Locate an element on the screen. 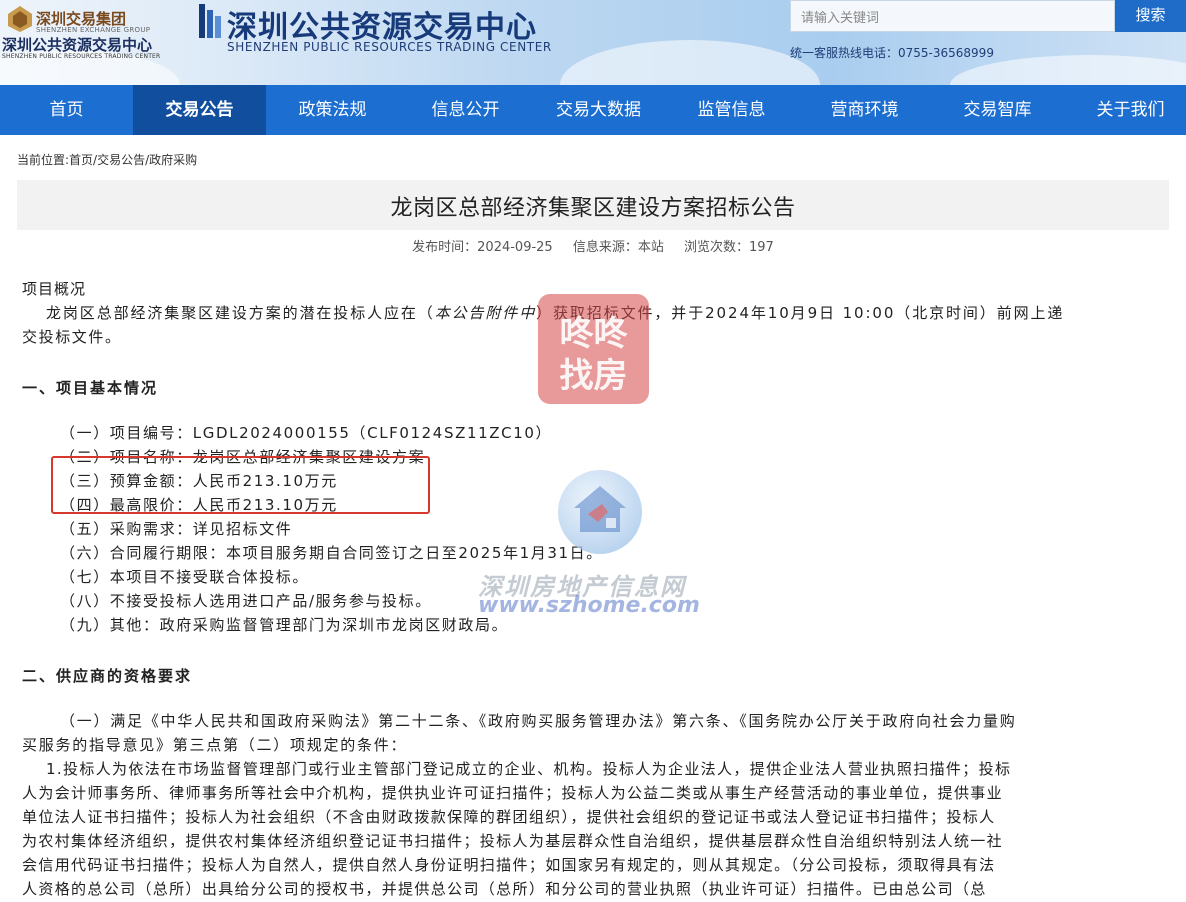 The width and height of the screenshot is (1186, 902). nav-item-about: 关于我们 is located at coordinates (1125, 110).